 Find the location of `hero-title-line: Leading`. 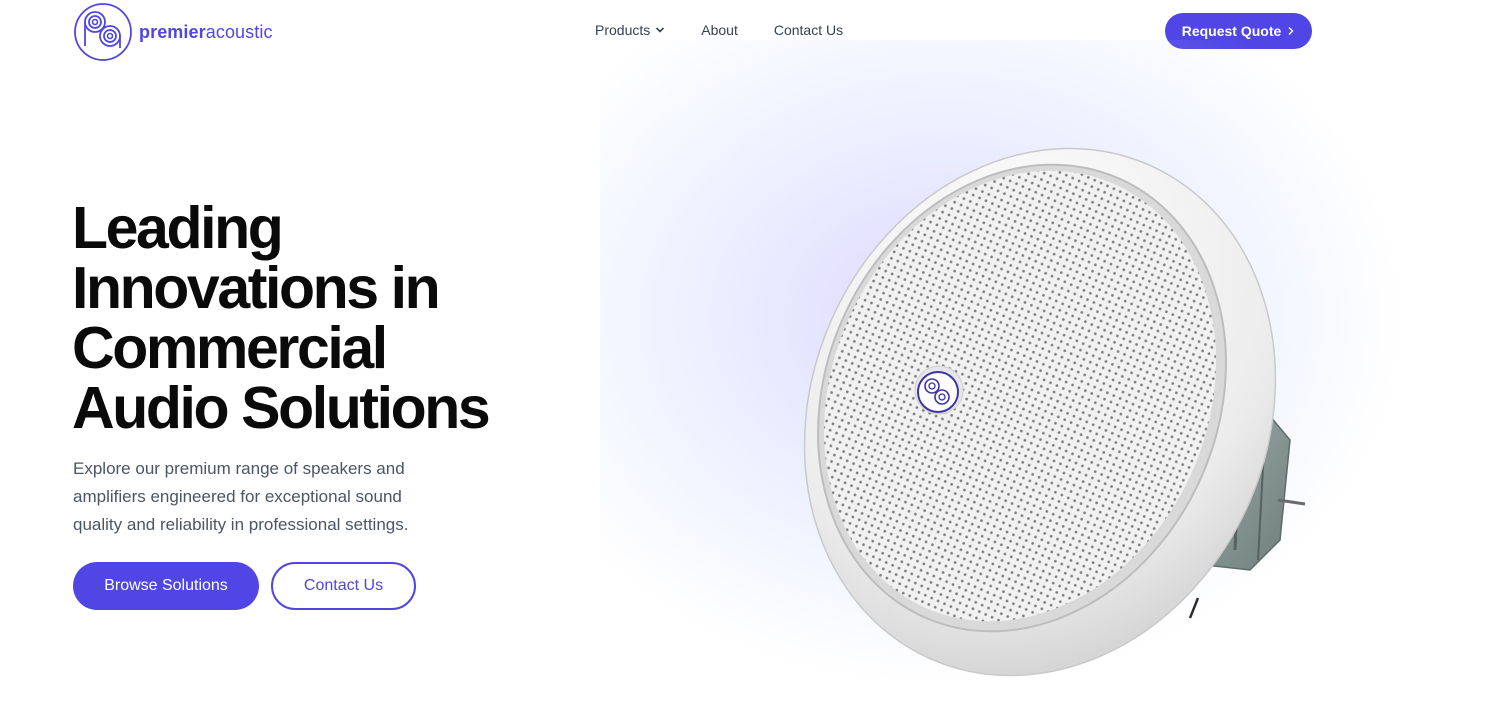

hero-title-line: Leading is located at coordinates (178, 228).